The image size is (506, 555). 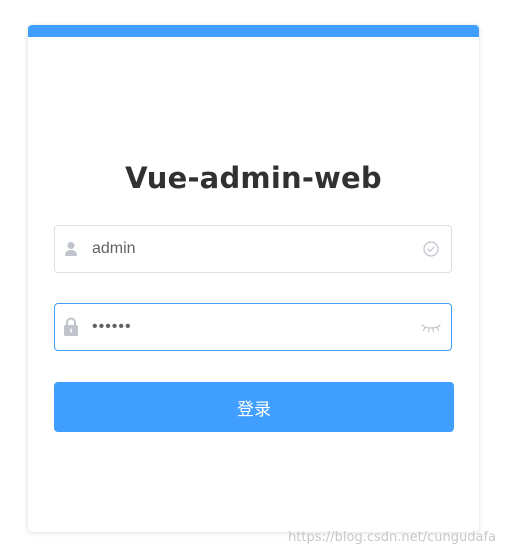 What do you see at coordinates (431, 249) in the screenshot?
I see `circle-check-icon` at bounding box center [431, 249].